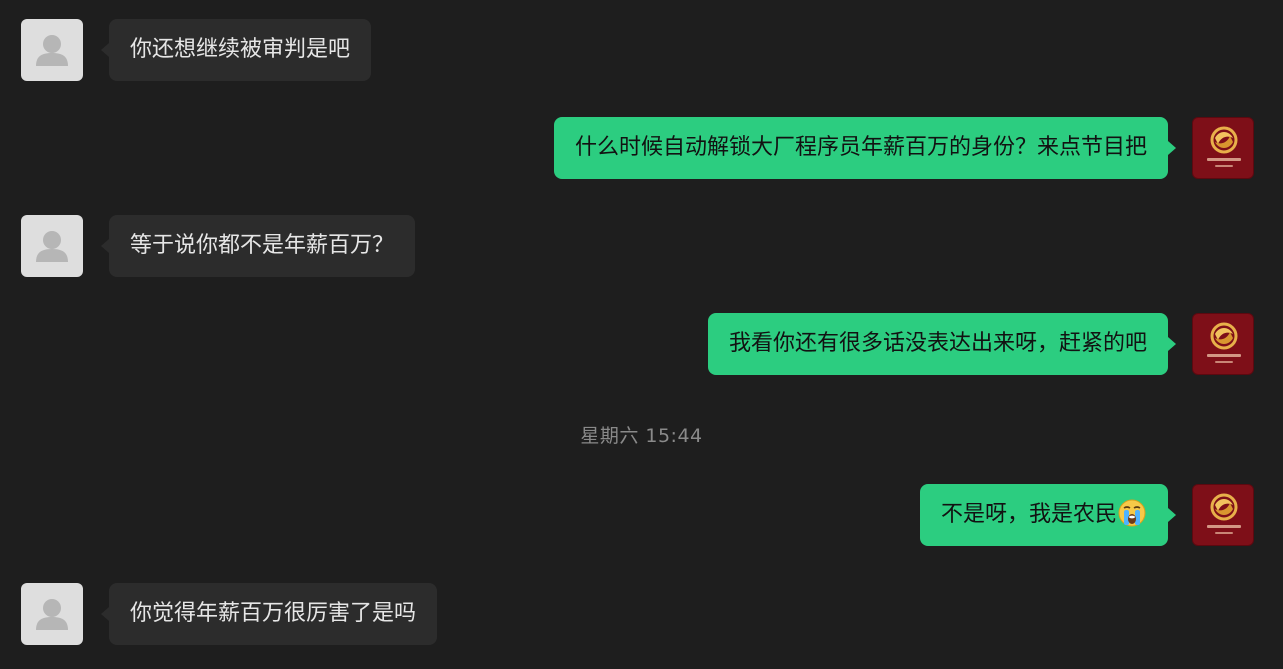  I want to click on message-text: 我看你还有很多话没表达出来呀，赶紧的吧, so click(937, 343).